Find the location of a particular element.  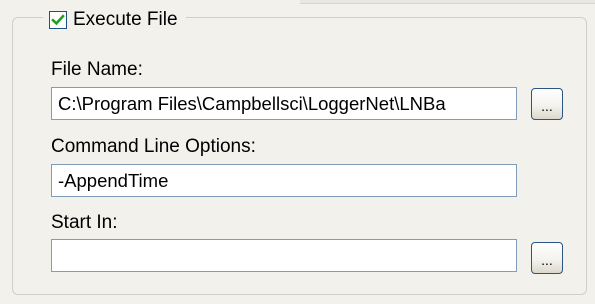

execute-file-label: Execute File is located at coordinates (125, 19).